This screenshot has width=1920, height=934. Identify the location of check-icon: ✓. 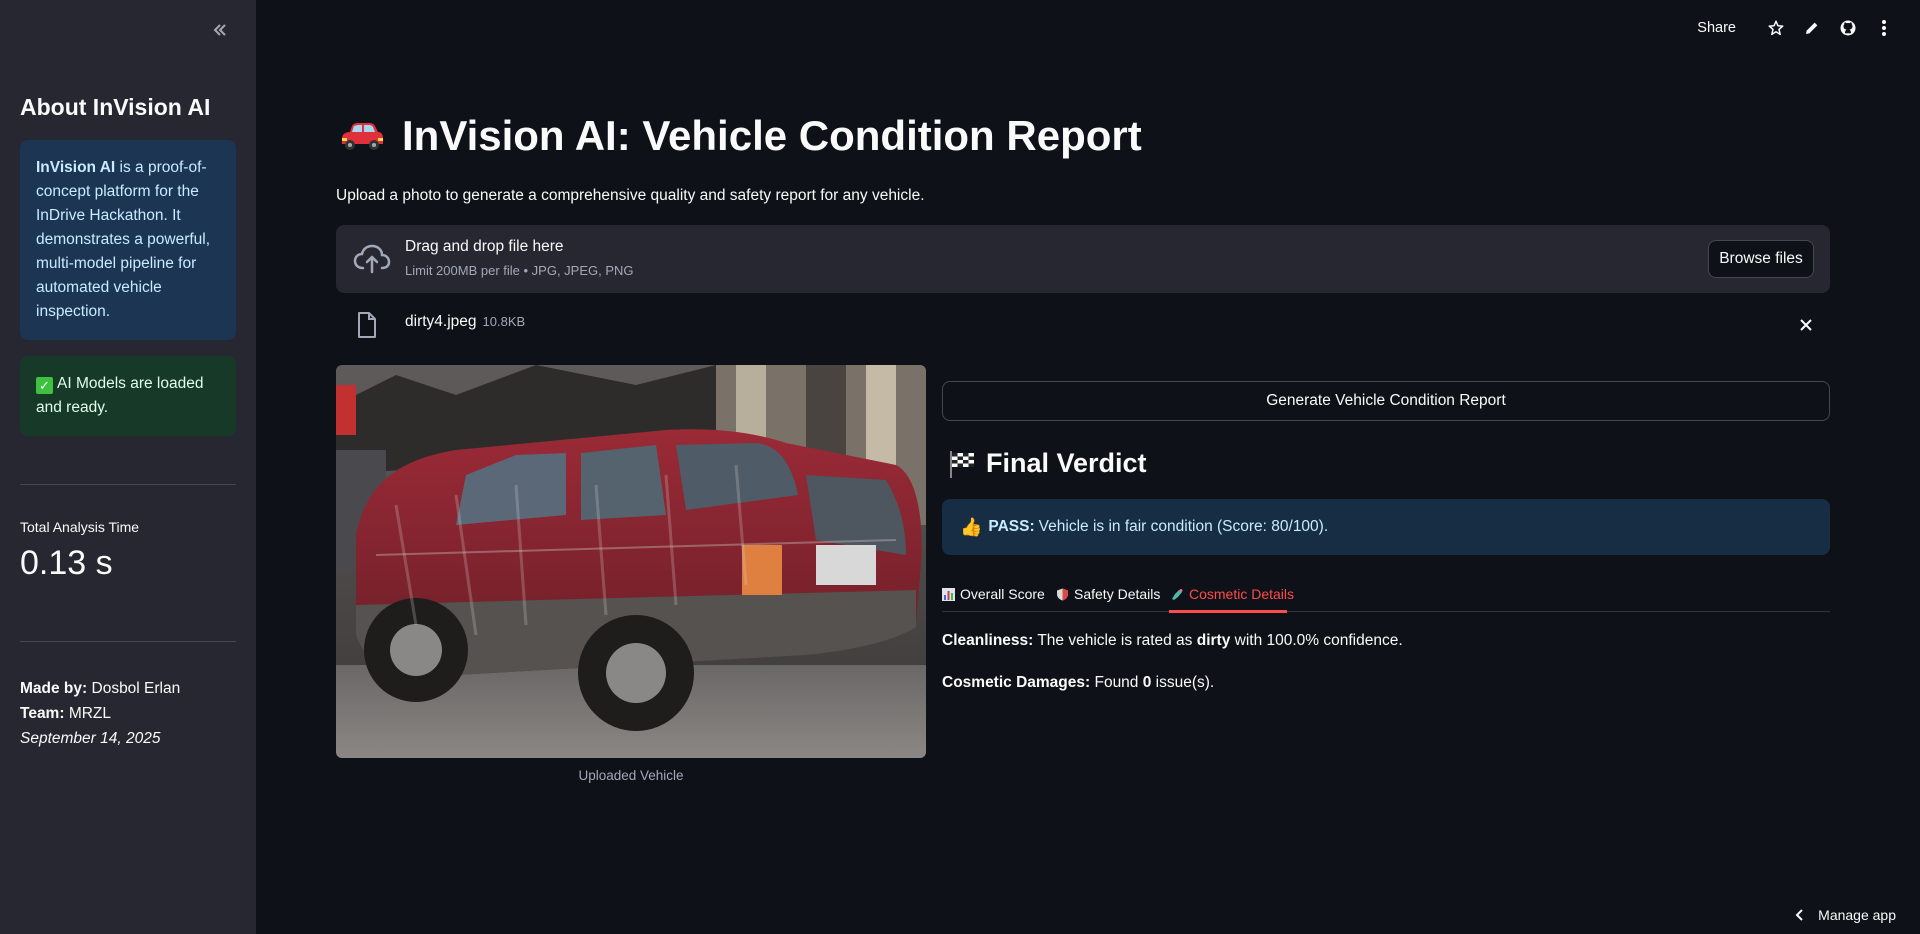
(44, 385).